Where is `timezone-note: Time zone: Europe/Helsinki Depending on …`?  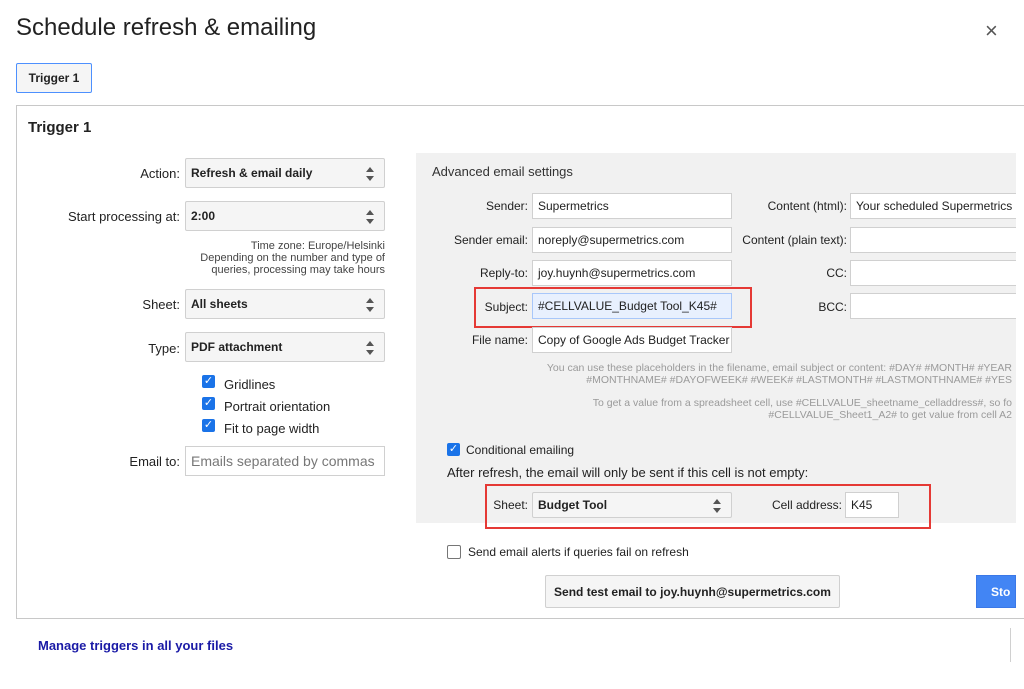 timezone-note: Time zone: Europe/Helsinki Depending on … is located at coordinates (292, 258).